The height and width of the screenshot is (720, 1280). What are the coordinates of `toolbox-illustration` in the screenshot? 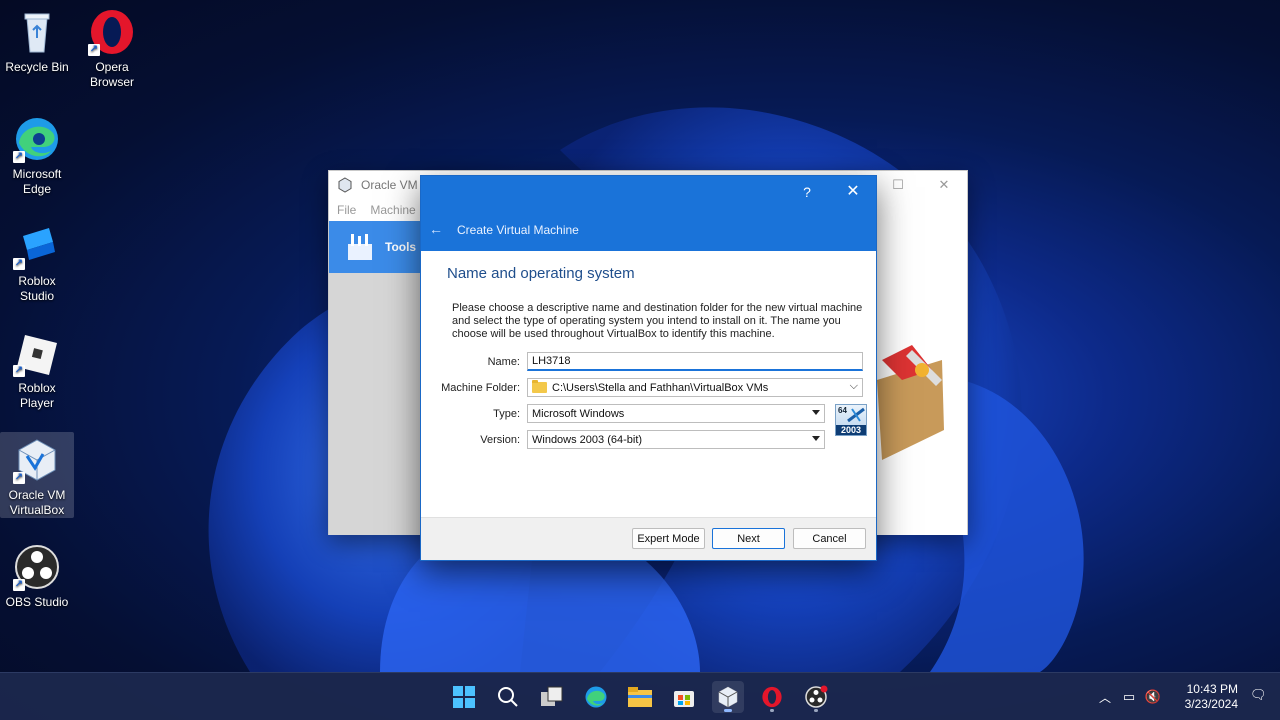 It's located at (910, 402).